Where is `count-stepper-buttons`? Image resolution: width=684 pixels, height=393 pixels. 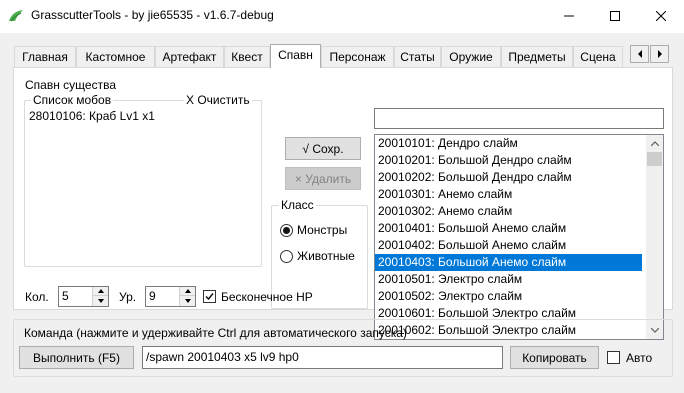 count-stepper-buttons is located at coordinates (100, 296).